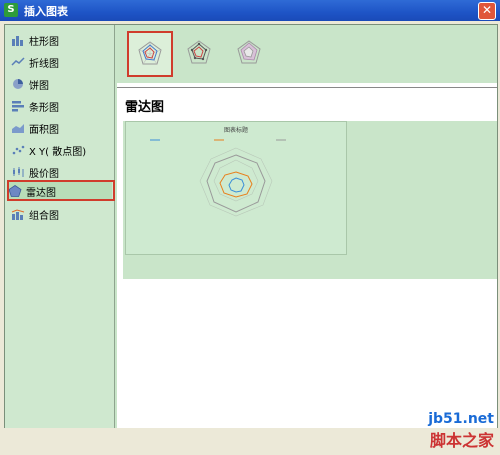 The height and width of the screenshot is (455, 500). What do you see at coordinates (307, 87) in the screenshot?
I see `divider` at bounding box center [307, 87].